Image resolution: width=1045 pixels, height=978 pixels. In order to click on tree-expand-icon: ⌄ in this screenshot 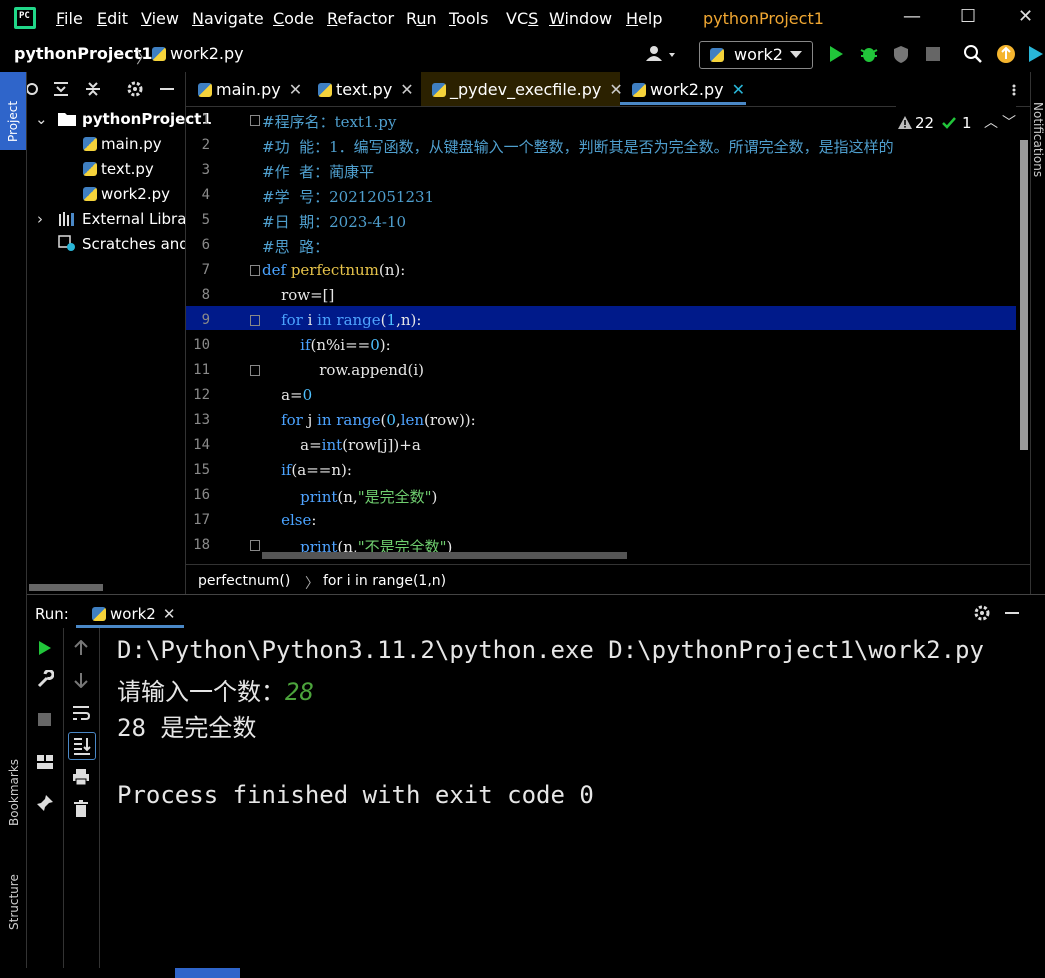, I will do `click(41, 119)`.